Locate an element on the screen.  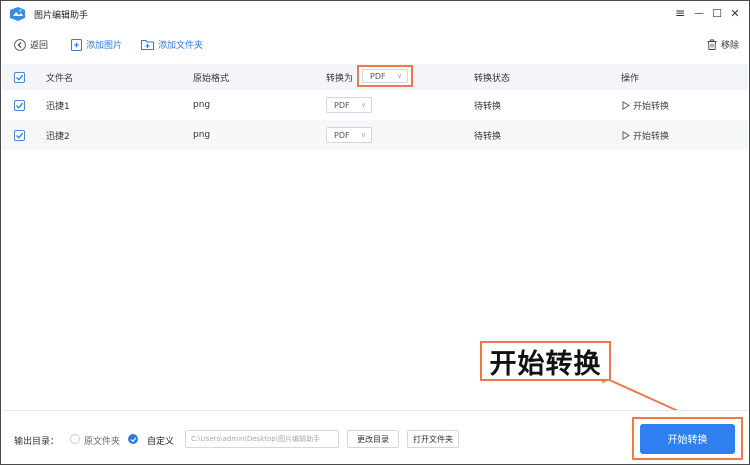
radio-custom is located at coordinates (133, 439).